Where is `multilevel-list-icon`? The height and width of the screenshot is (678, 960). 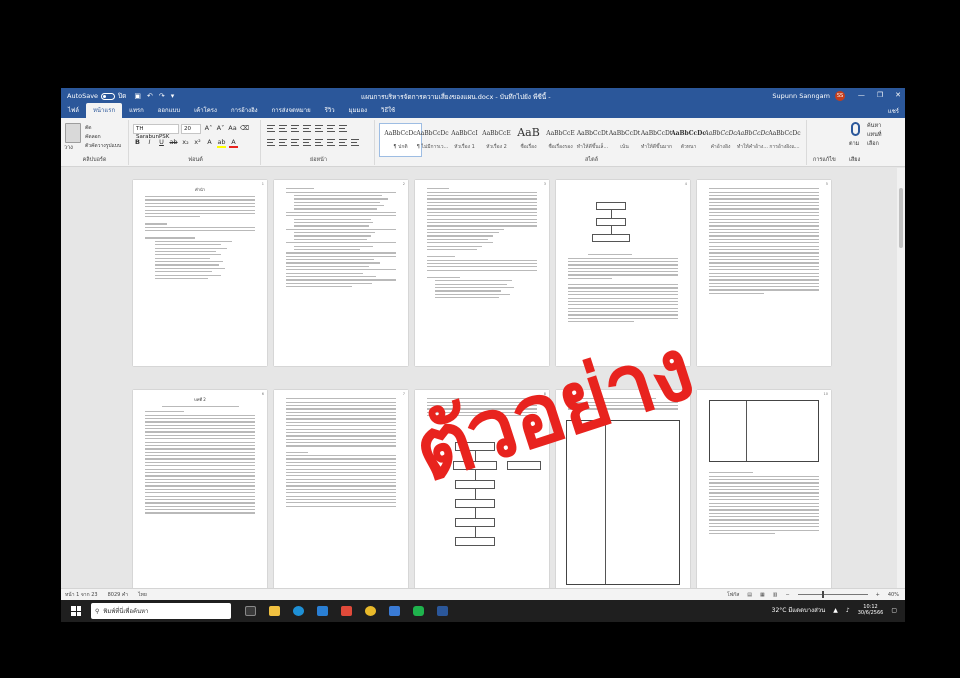
multilevel-list-icon is located at coordinates (295, 128).